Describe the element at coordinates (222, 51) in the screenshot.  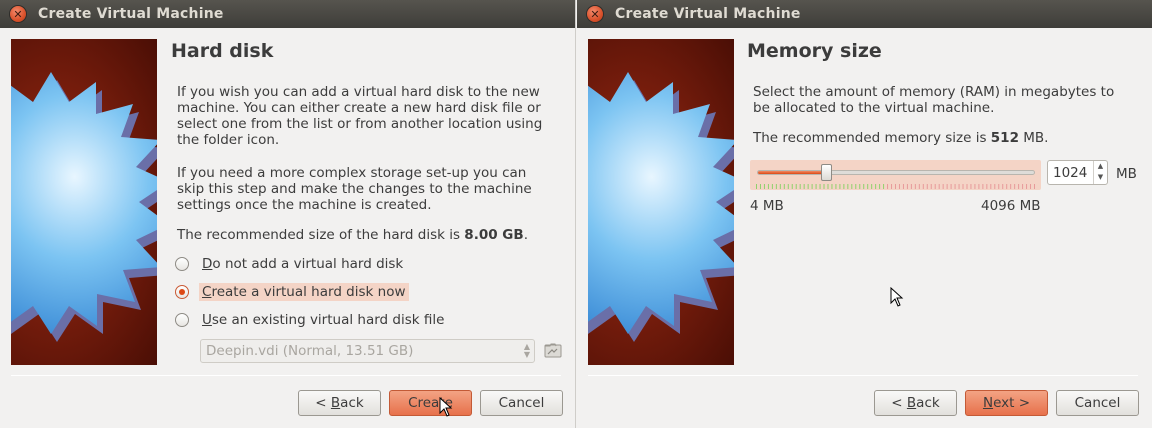
I see `page-heading: Hard disk` at that location.